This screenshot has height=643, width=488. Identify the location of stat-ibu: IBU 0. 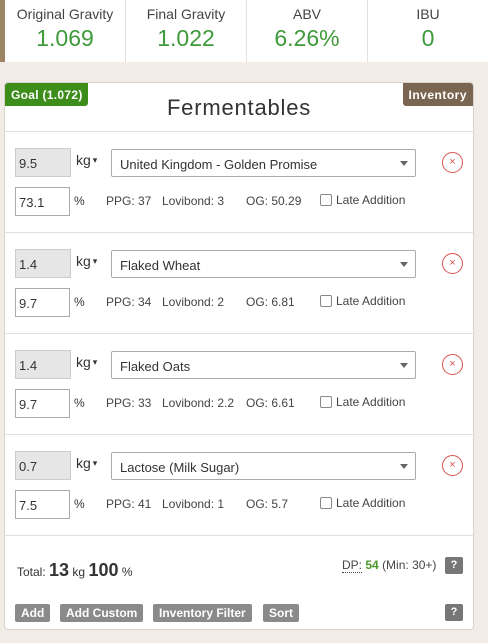
(428, 31).